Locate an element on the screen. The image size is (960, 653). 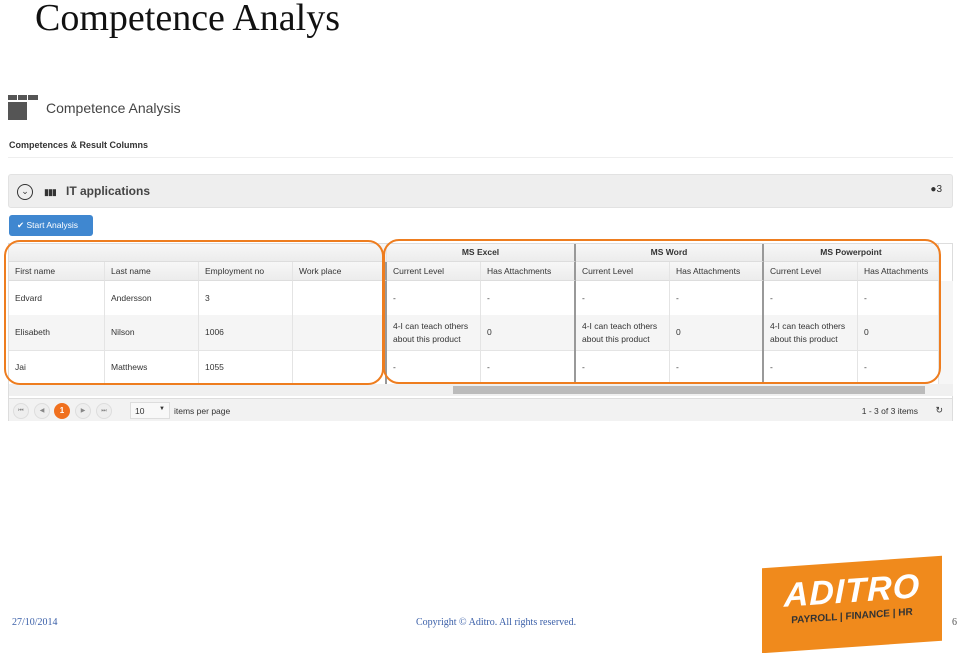
footer-copyright: Copyright © Aditro. All rights reserved. is located at coordinates (496, 622).